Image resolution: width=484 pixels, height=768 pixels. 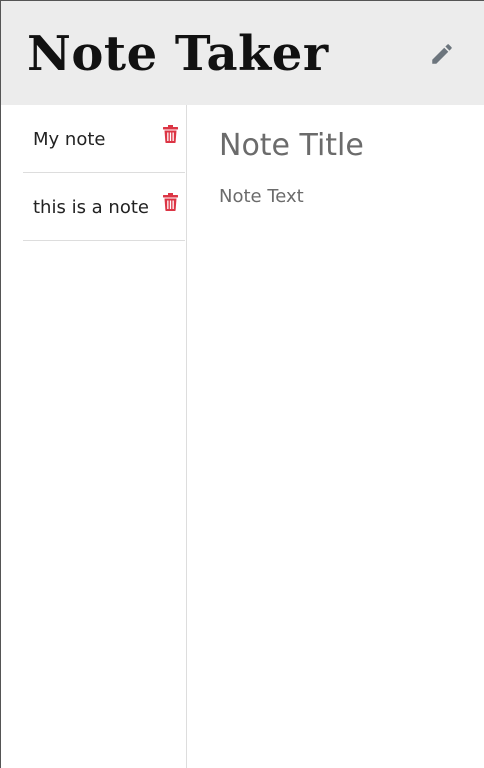 I want to click on pencil-icon, so click(x=442, y=54).